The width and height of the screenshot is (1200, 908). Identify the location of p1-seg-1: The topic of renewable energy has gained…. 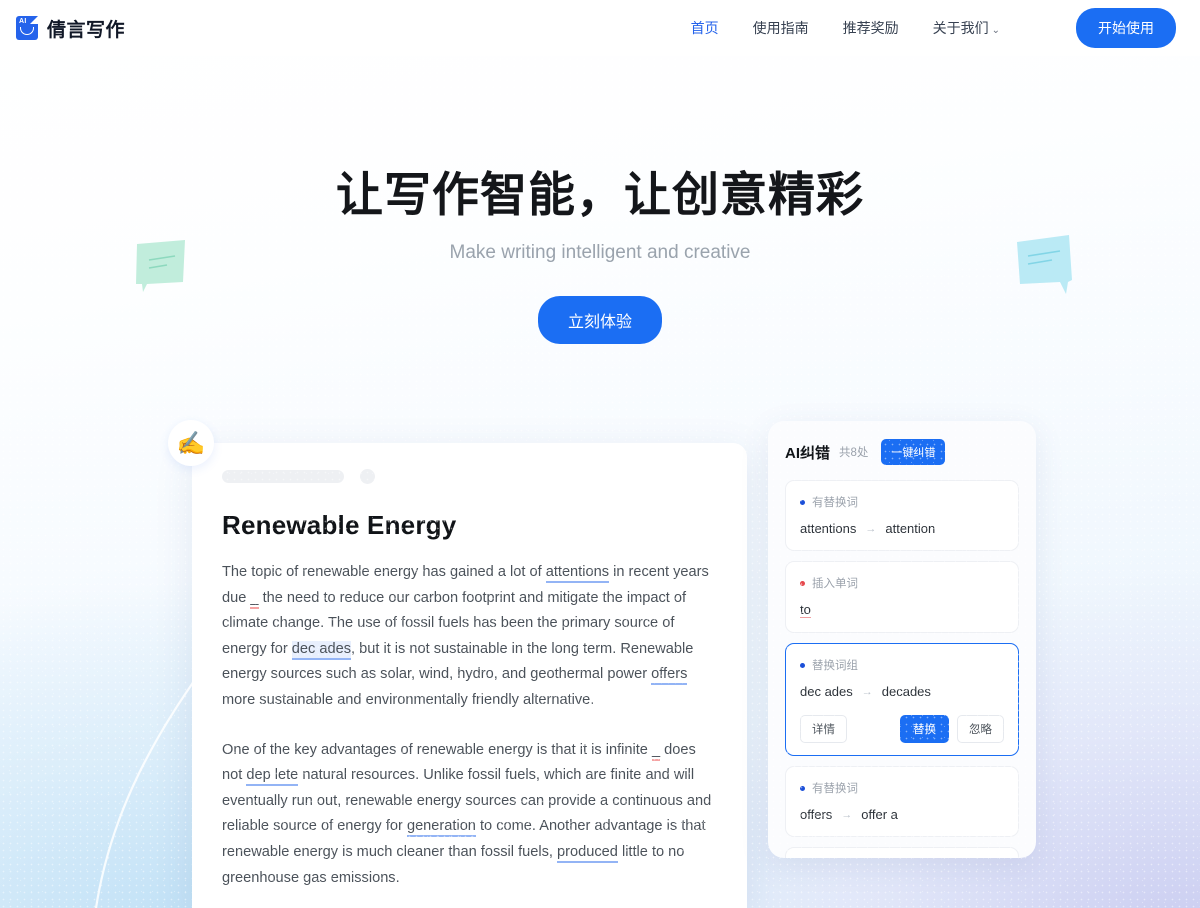
(384, 572).